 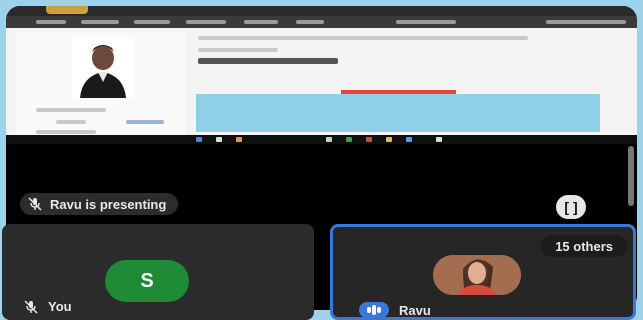 I want to click on browser-tab-accent, so click(x=67, y=10).